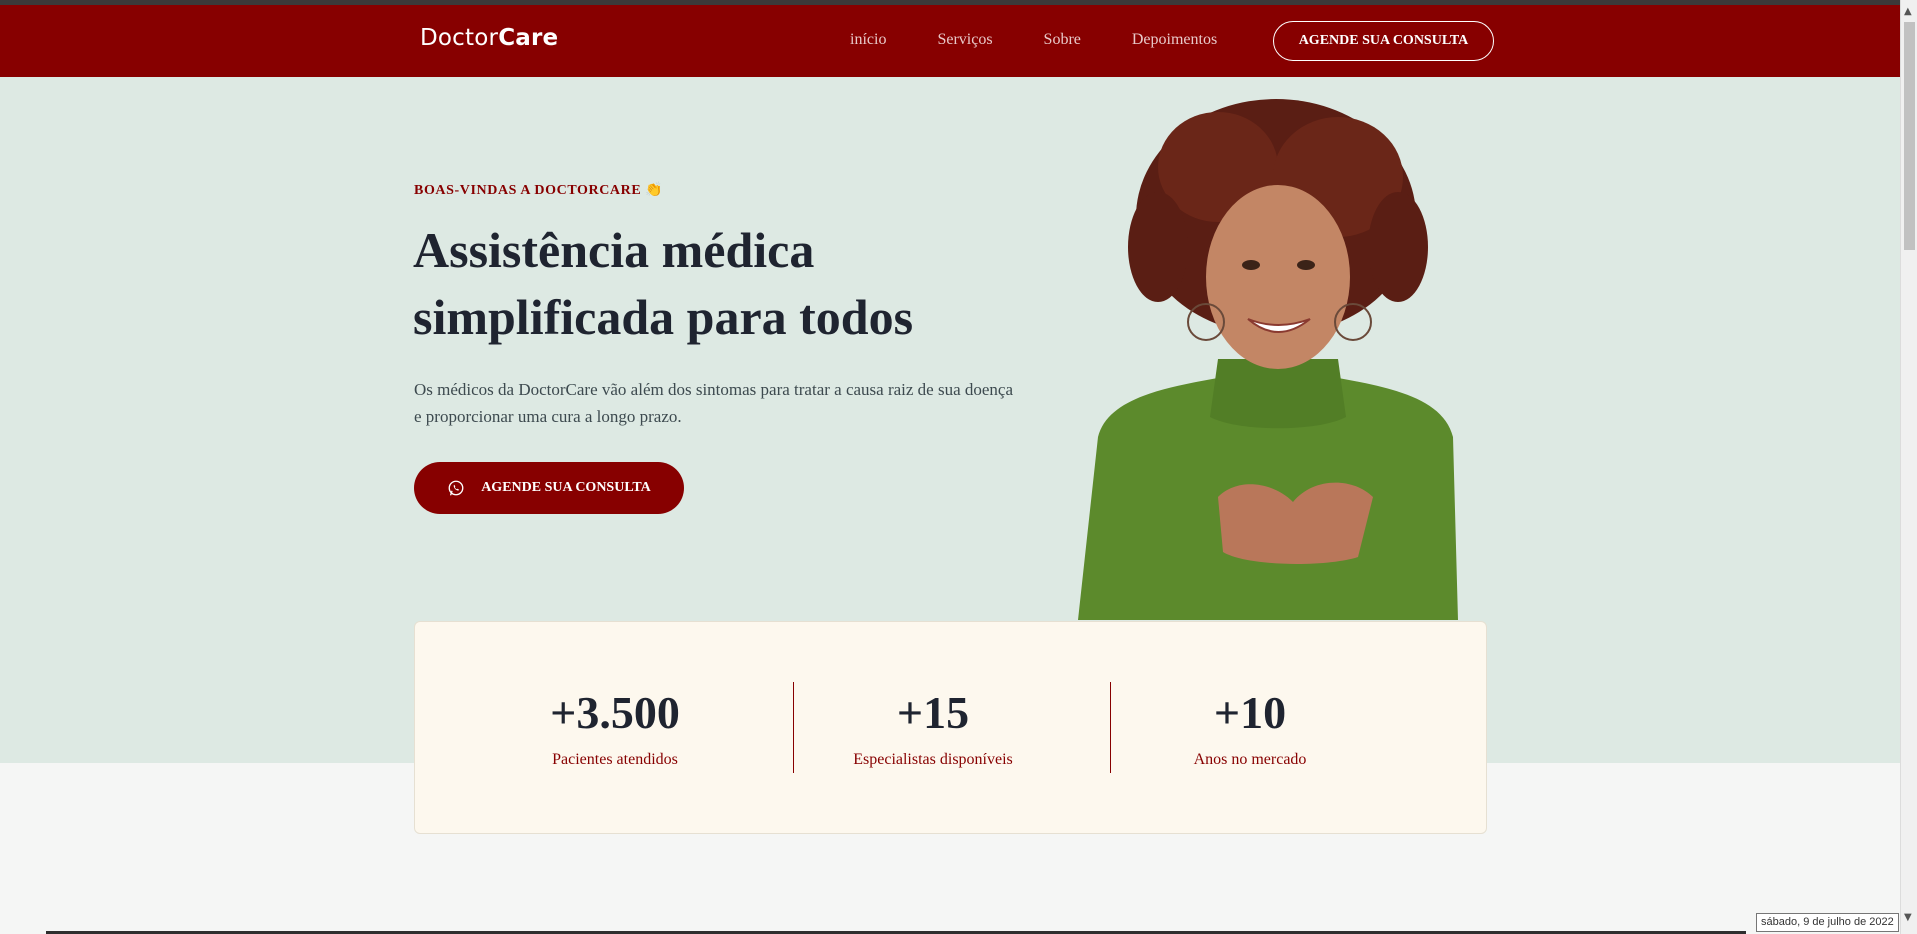  What do you see at coordinates (1250, 712) in the screenshot?
I see `stat-value: +10` at bounding box center [1250, 712].